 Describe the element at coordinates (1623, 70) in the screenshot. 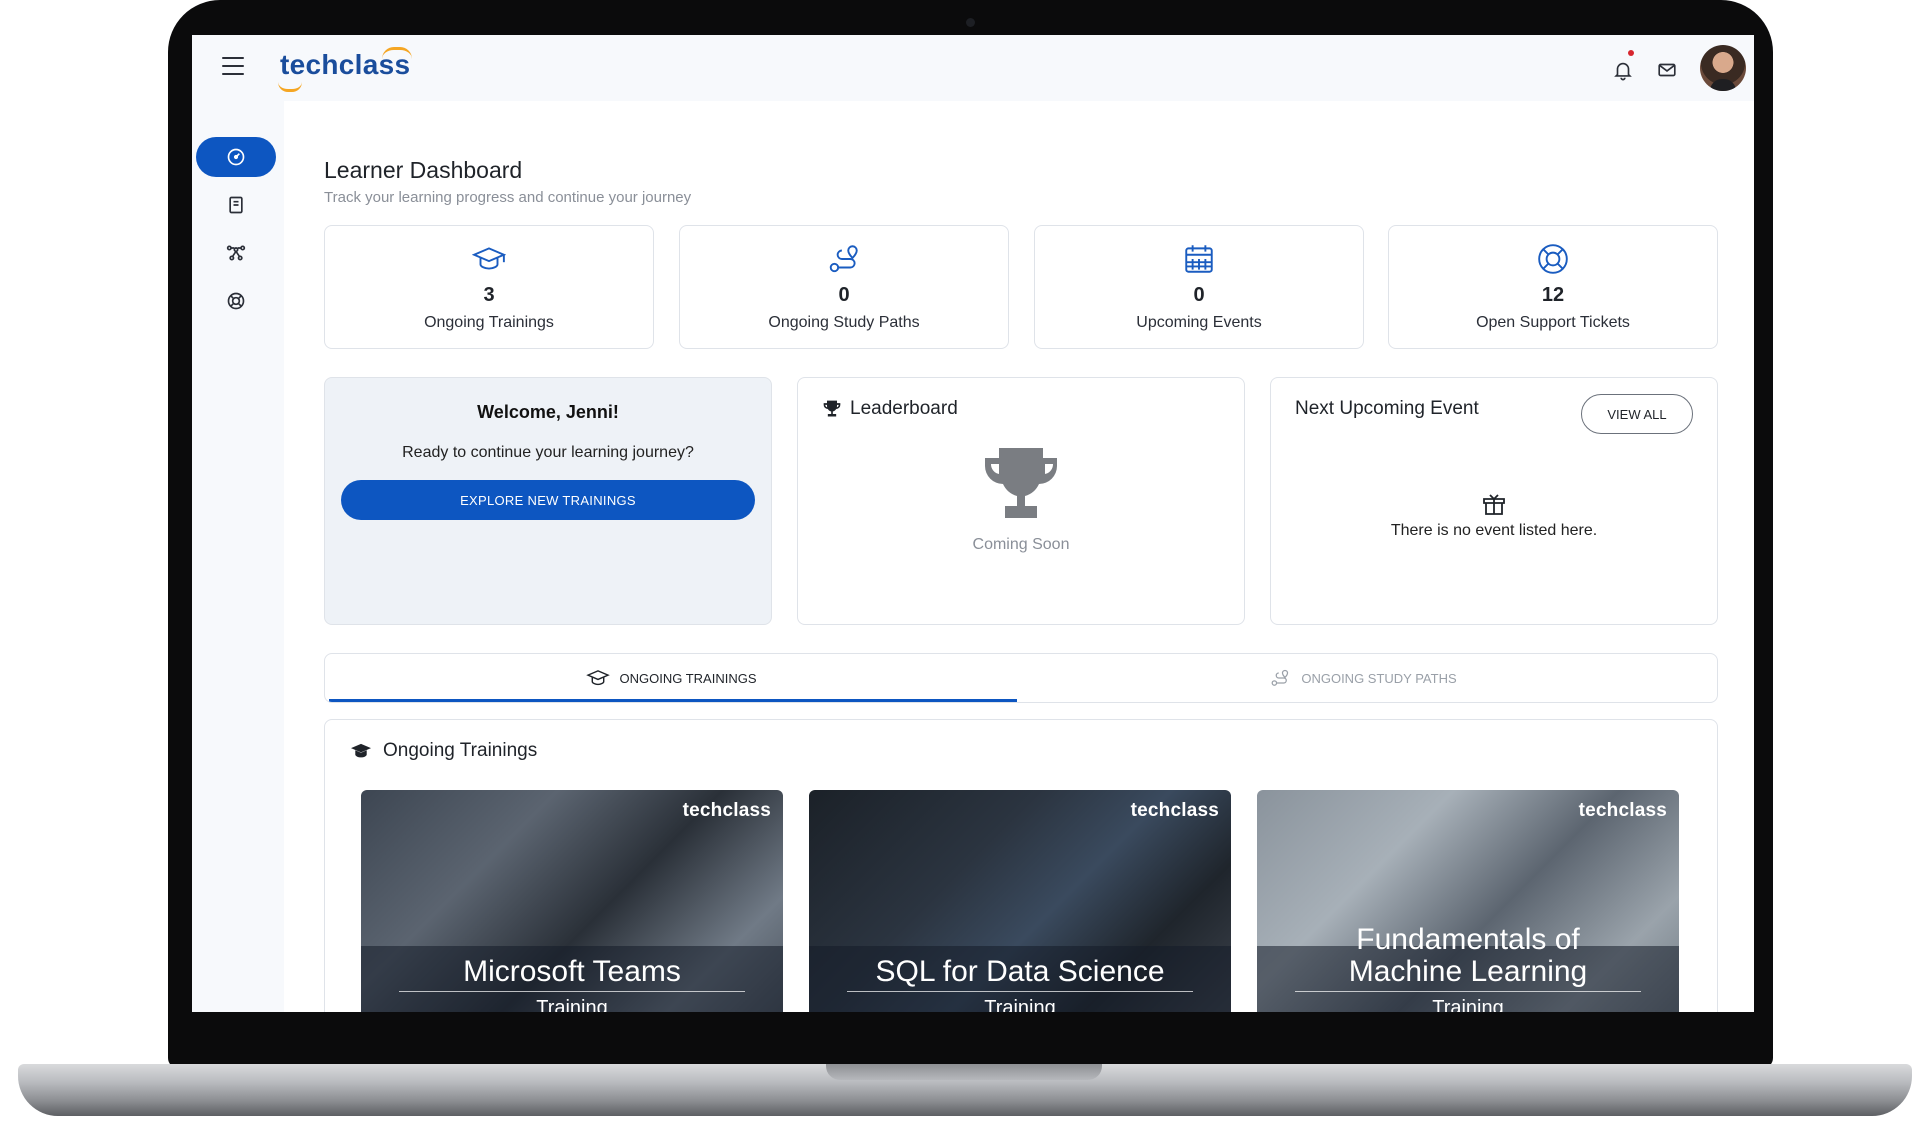

I see `bell-icon` at that location.